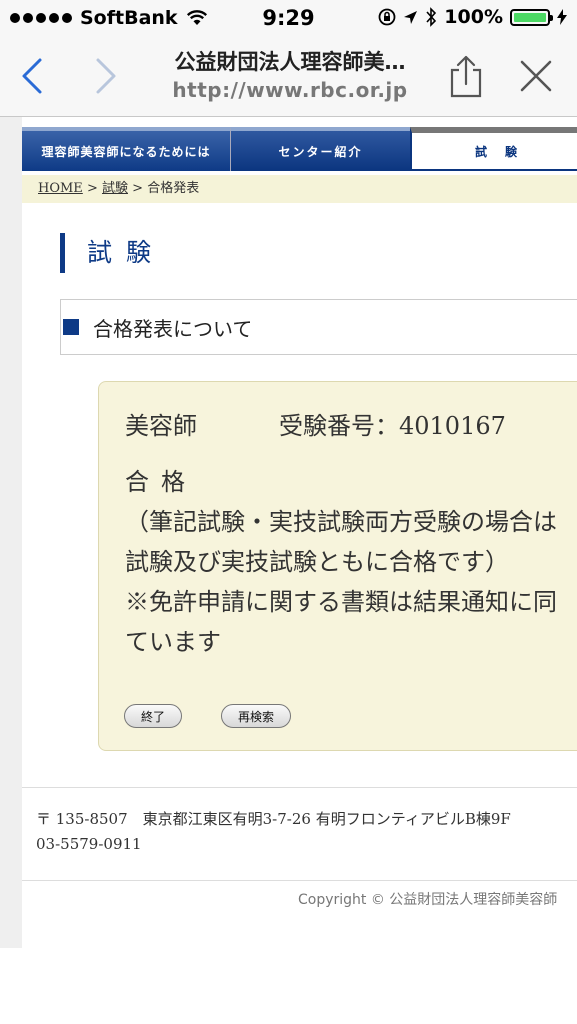  What do you see at coordinates (466, 76) in the screenshot?
I see `share-icon` at bounding box center [466, 76].